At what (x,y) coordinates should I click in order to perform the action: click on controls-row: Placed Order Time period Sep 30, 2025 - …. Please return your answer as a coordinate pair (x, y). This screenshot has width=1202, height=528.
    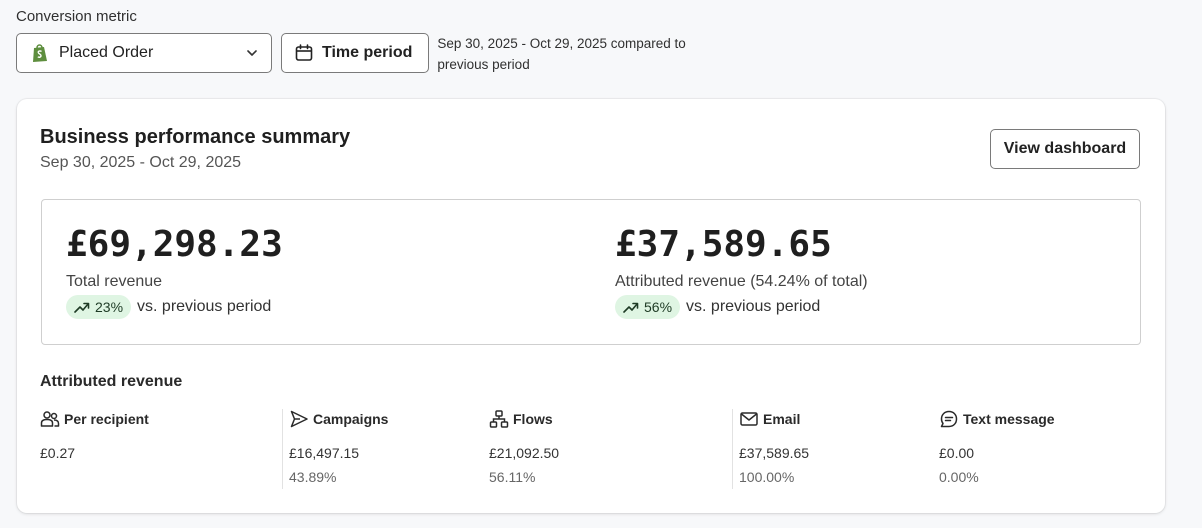
    Looking at the image, I should click on (601, 54).